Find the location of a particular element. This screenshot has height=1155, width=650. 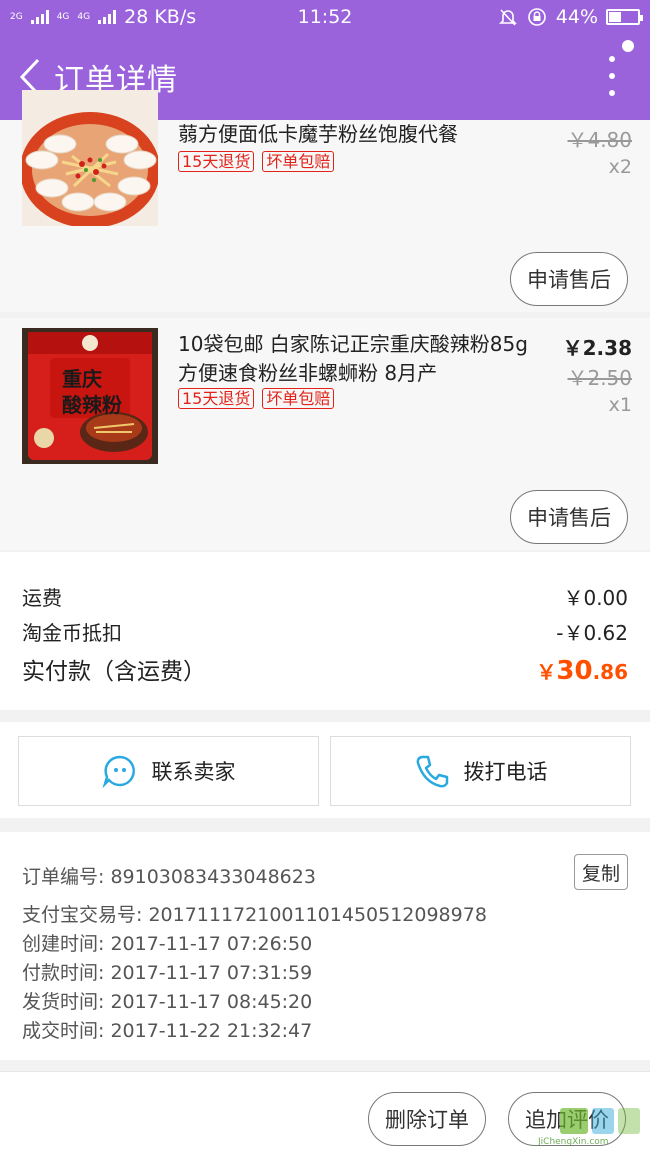

total-label: 实付款（含运费） is located at coordinates (114, 672).